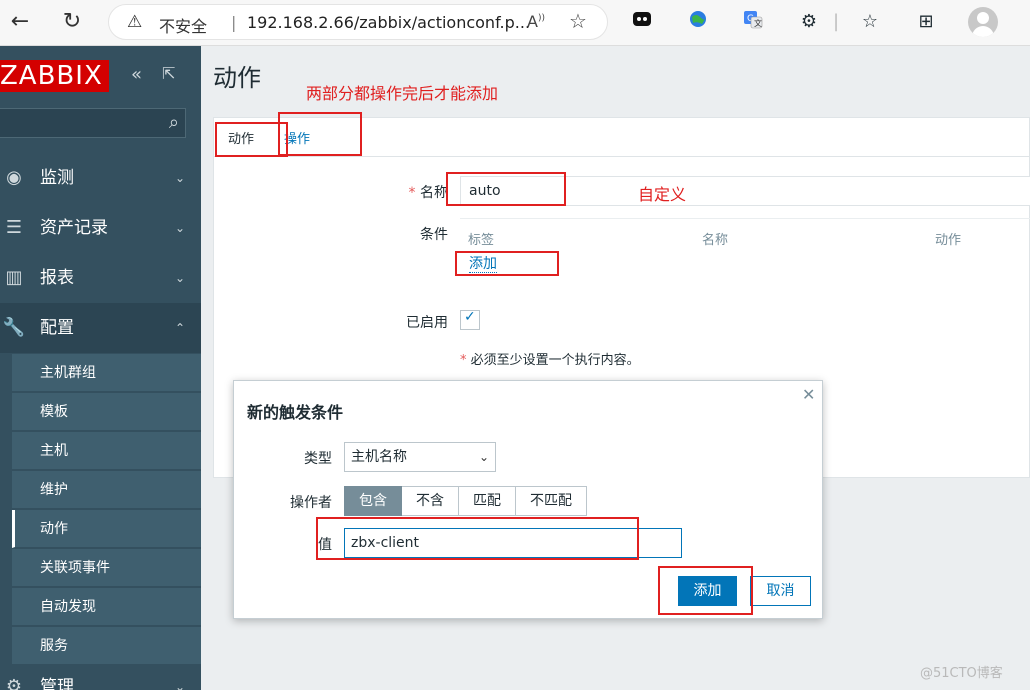  What do you see at coordinates (100, 676) in the screenshot?
I see `menu-administration: ⚙ 管理 ⌄` at bounding box center [100, 676].